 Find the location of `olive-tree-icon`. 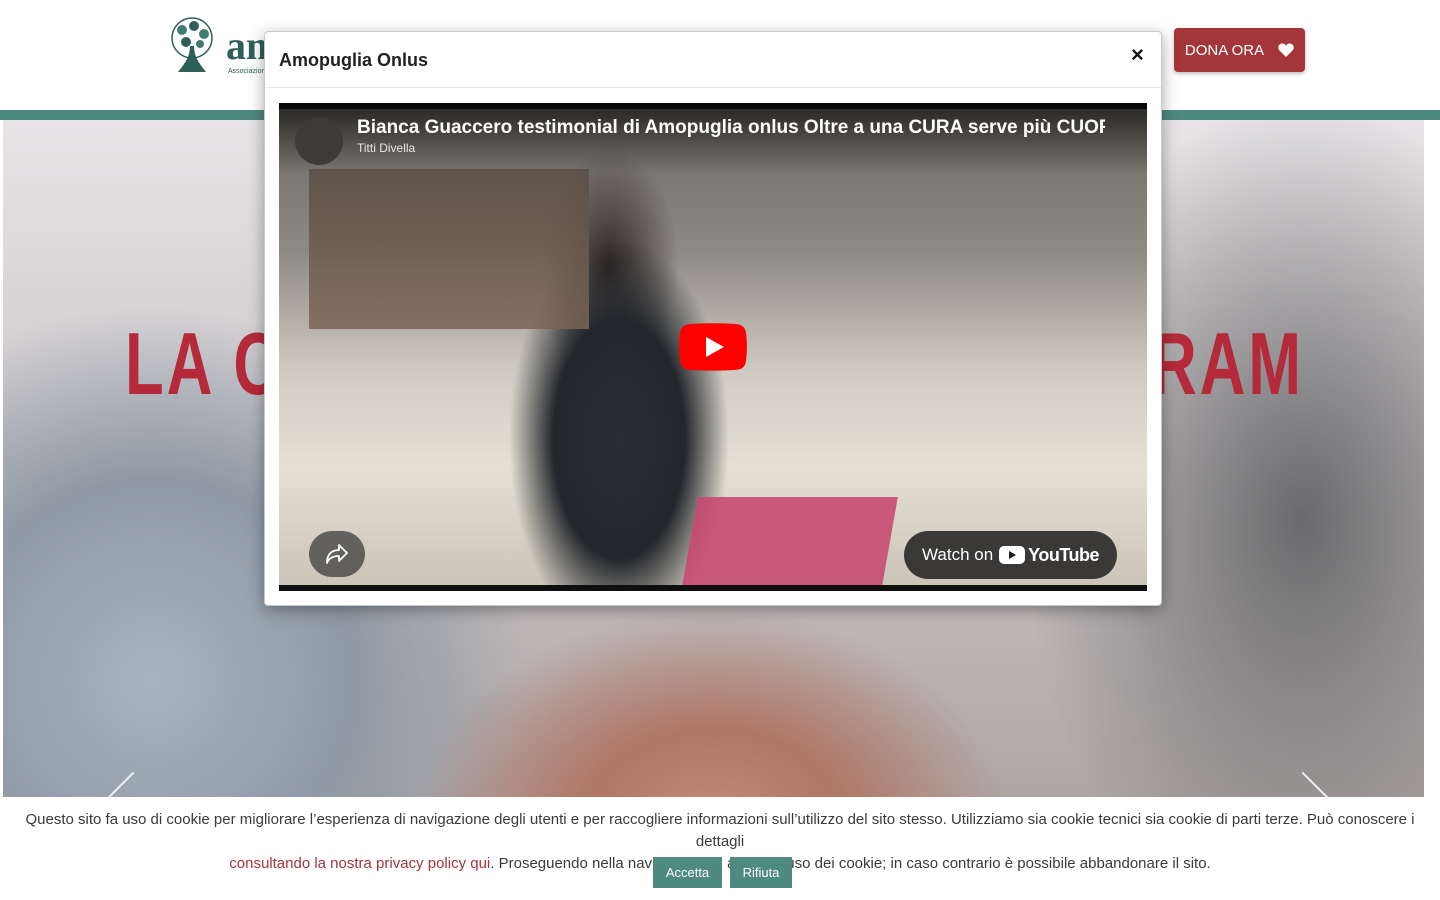

olive-tree-icon is located at coordinates (192, 44).